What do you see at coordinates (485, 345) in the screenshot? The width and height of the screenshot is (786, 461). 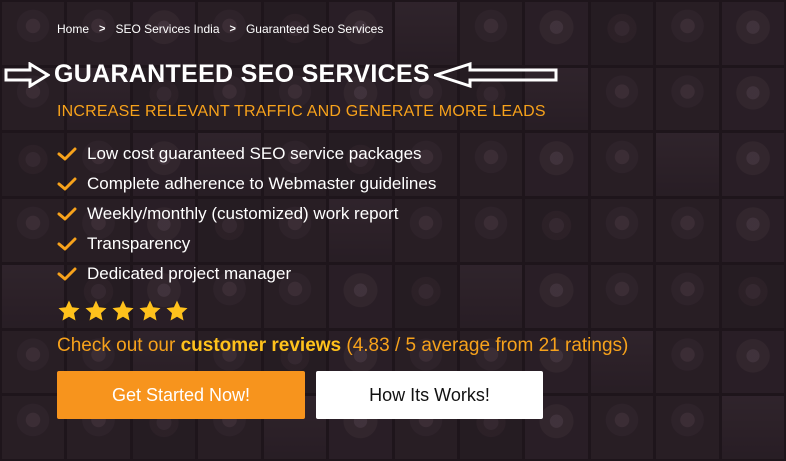 I see `reviews-suffix: (4.83 / 5 average from 21 ratings)` at bounding box center [485, 345].